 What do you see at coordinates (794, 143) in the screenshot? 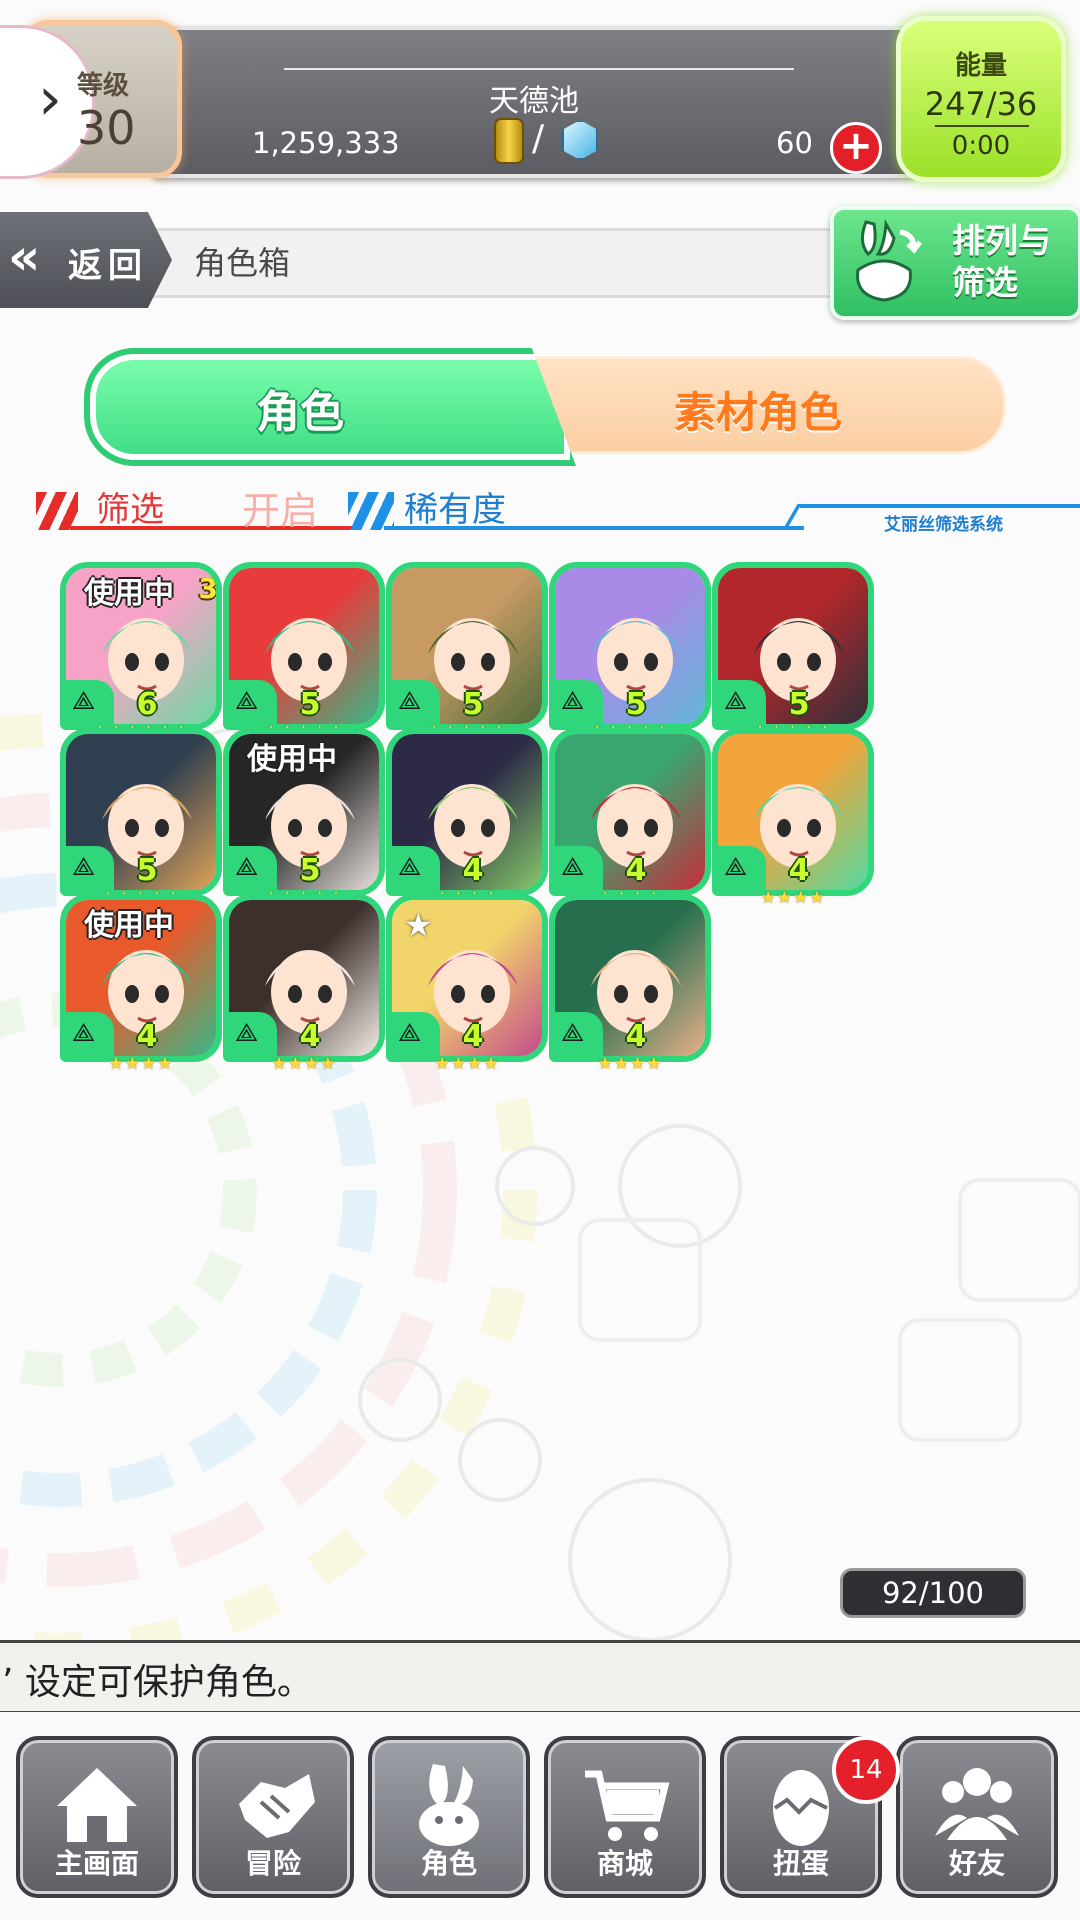
I see `gem-count: 60` at bounding box center [794, 143].